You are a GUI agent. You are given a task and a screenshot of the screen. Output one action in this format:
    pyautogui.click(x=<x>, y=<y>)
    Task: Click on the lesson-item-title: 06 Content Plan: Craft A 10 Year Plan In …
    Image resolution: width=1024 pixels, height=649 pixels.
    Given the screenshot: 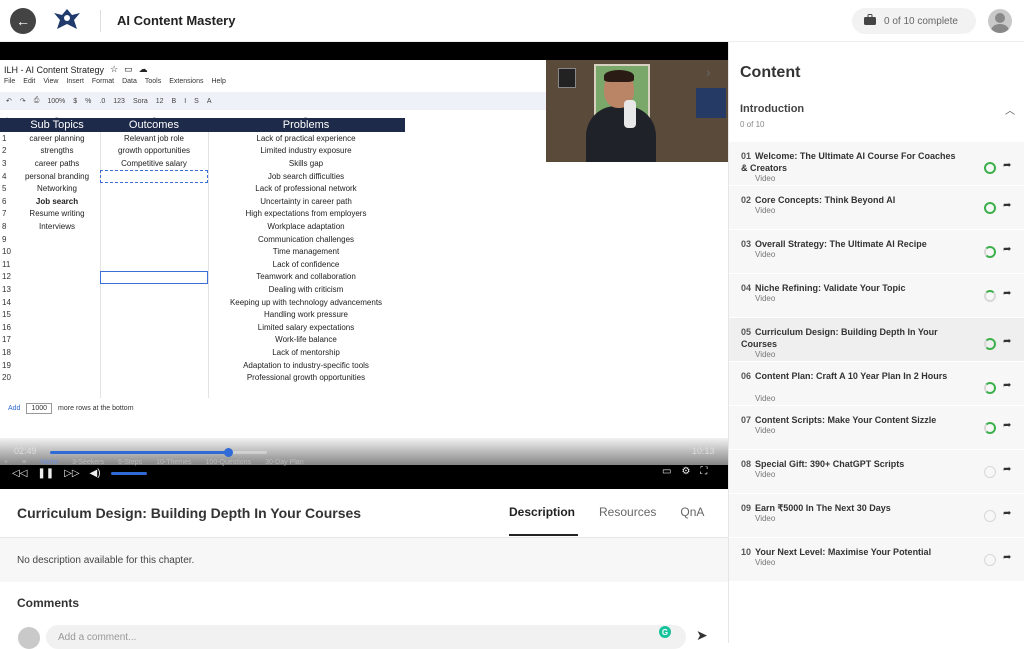 What is the action you would take?
    pyautogui.click(x=851, y=376)
    